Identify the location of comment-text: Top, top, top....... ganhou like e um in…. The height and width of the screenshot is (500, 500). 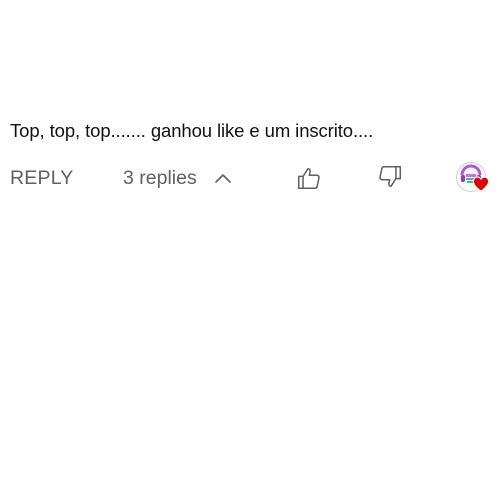
(192, 130).